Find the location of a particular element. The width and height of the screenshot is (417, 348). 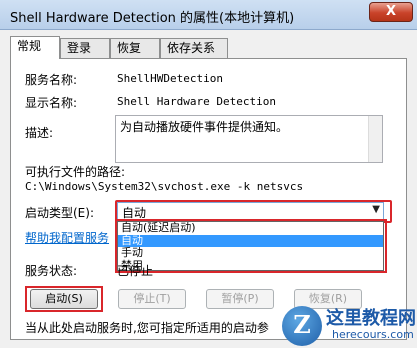

watermark-name: 这里教程网 is located at coordinates (371, 318).